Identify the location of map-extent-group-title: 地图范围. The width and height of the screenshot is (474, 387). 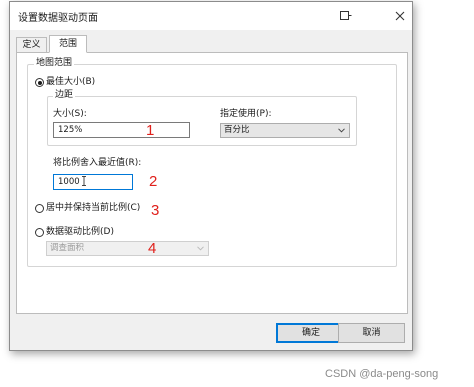
(54, 63).